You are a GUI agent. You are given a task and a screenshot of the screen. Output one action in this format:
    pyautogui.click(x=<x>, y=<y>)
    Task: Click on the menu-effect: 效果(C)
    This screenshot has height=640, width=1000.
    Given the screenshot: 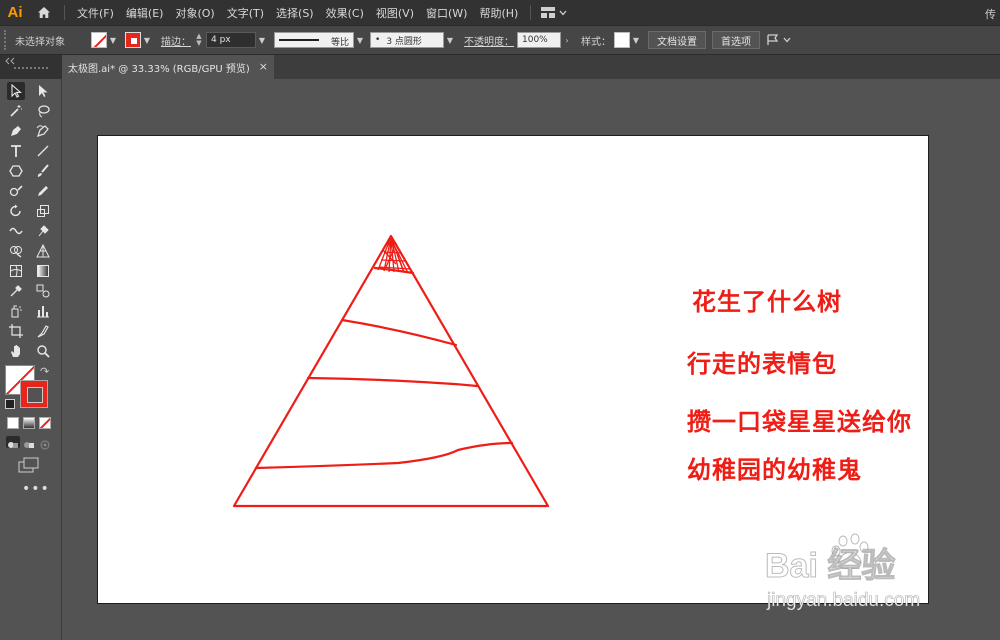 What is the action you would take?
    pyautogui.click(x=345, y=13)
    